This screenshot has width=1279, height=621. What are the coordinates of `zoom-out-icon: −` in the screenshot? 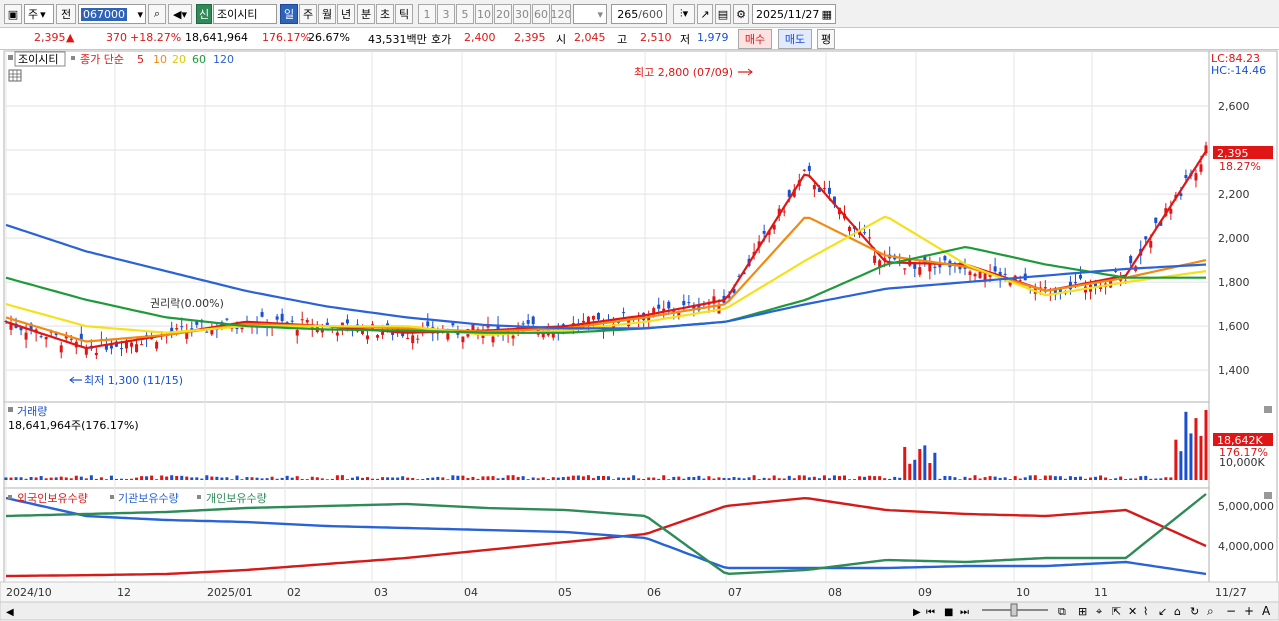 It's located at (1231, 611).